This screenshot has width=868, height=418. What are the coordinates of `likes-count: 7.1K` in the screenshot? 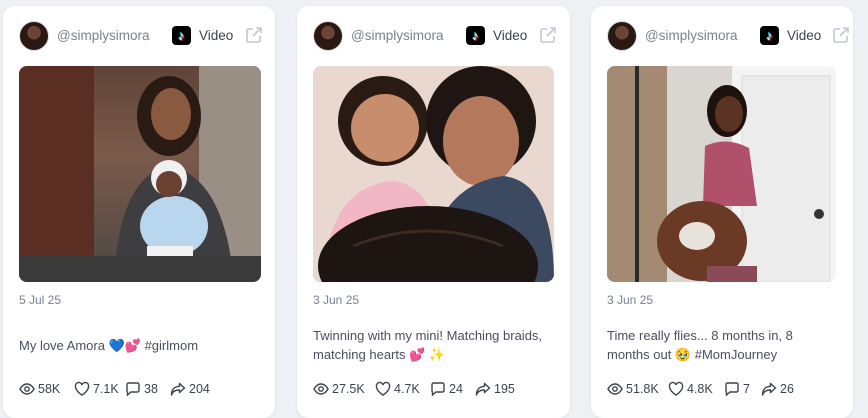 It's located at (106, 389).